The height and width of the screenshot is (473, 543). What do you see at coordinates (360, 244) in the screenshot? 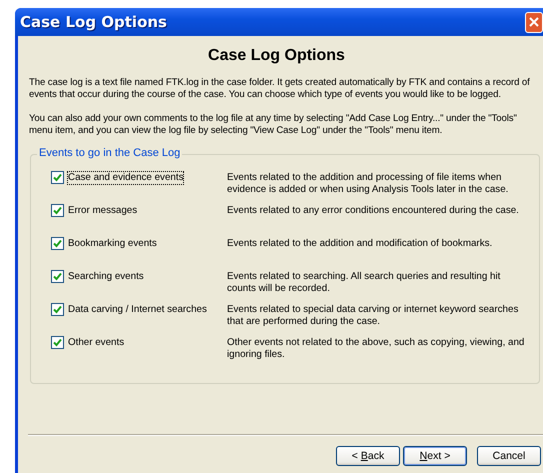
I see `option-description: Events related to the addition and modification of bookmarks.` at bounding box center [360, 244].